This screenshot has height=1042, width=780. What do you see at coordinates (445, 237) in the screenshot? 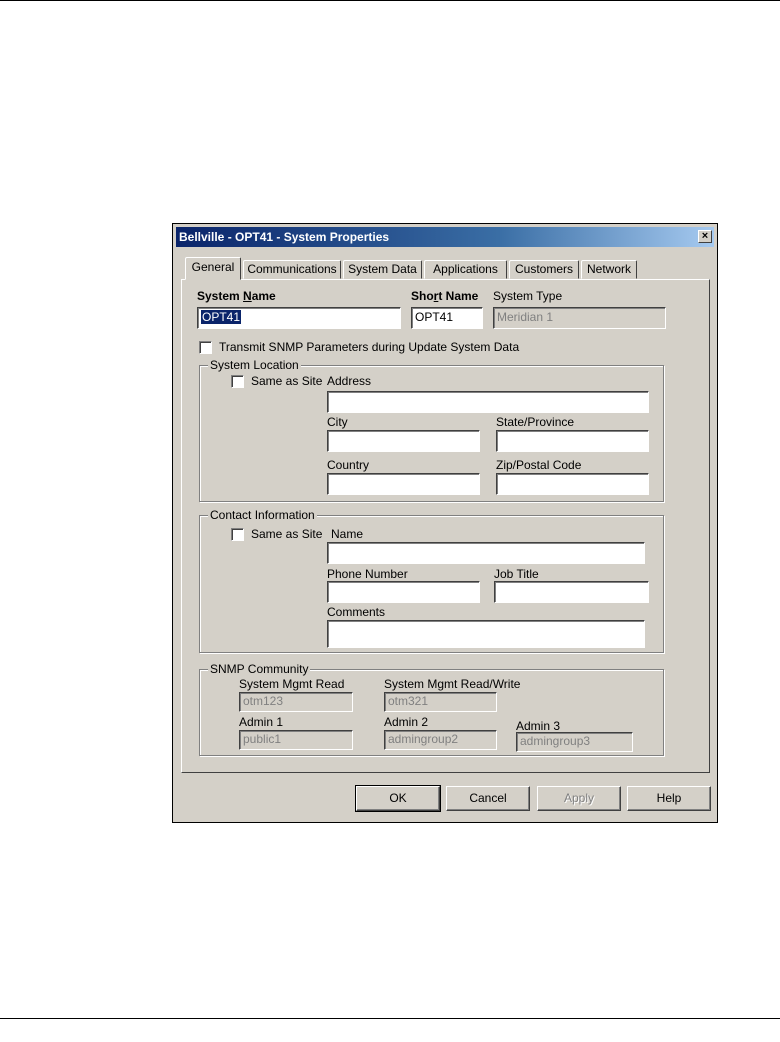
I see `dialog-titlebar: Bellville - OPT41 - System Properties ×` at bounding box center [445, 237].